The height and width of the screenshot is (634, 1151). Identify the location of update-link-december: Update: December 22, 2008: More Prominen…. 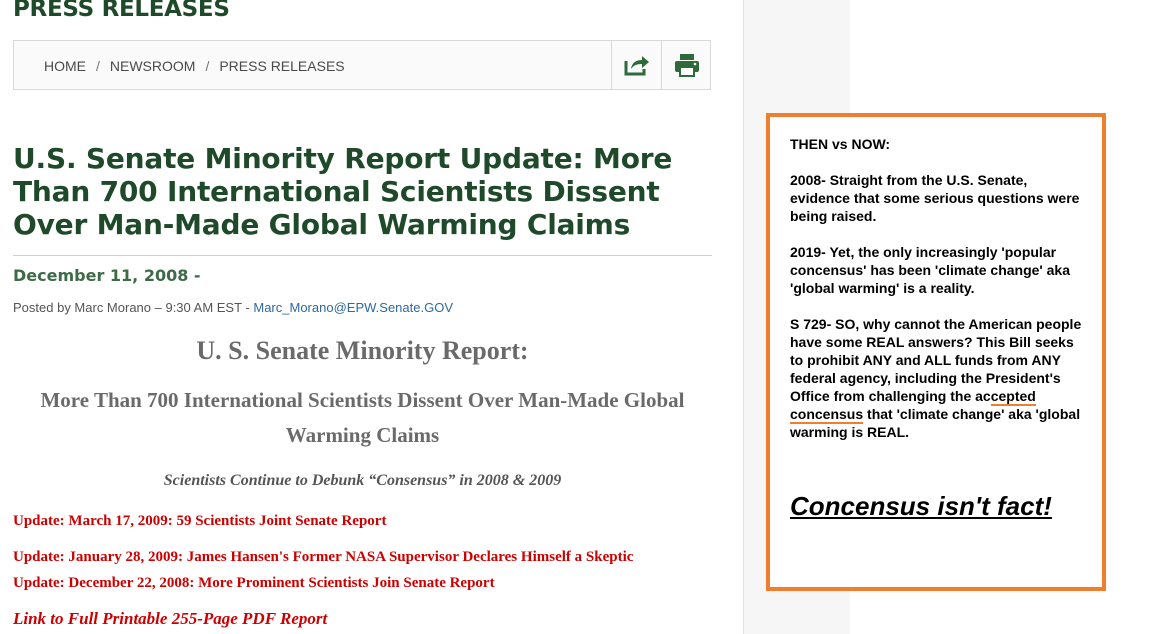
(254, 583).